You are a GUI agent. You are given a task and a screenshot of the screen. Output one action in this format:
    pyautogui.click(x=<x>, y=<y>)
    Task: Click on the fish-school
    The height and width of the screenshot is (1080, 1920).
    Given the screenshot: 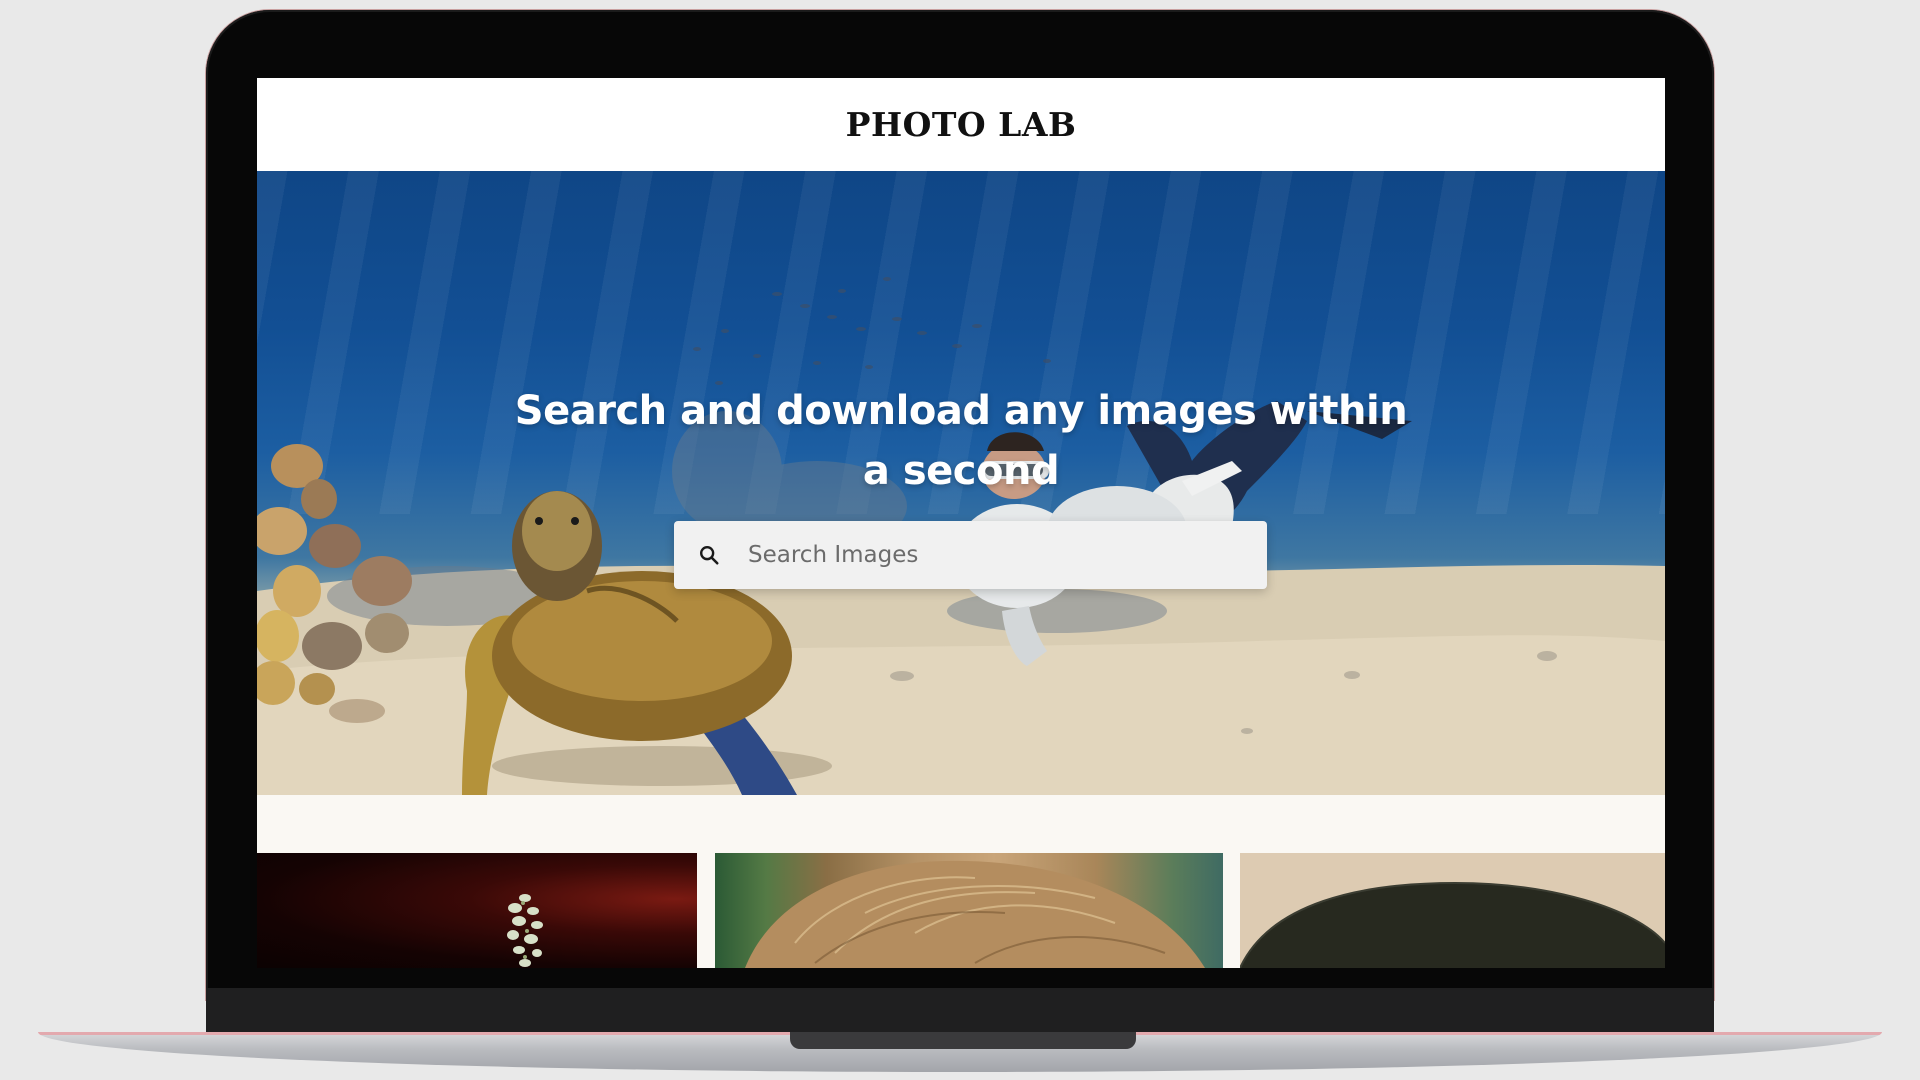 What is the action you would take?
    pyautogui.click(x=872, y=331)
    